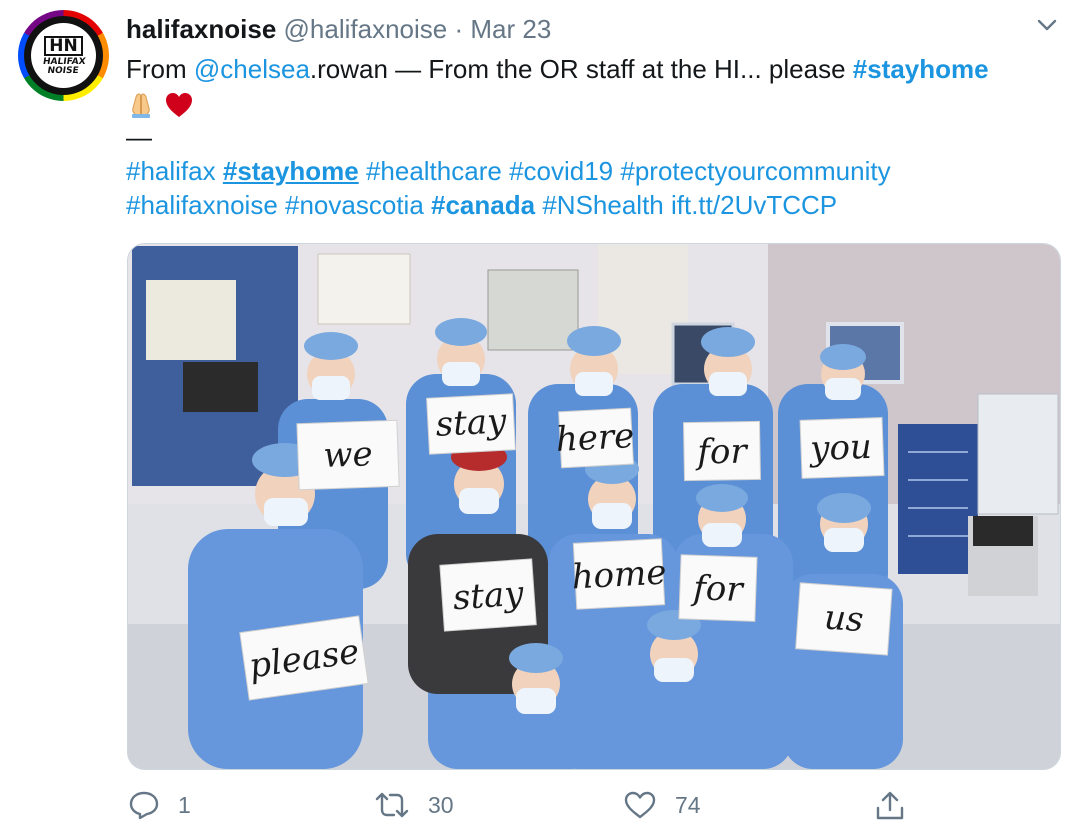 The height and width of the screenshot is (839, 1080). What do you see at coordinates (1047, 25) in the screenshot?
I see `chevron-down-icon` at bounding box center [1047, 25].